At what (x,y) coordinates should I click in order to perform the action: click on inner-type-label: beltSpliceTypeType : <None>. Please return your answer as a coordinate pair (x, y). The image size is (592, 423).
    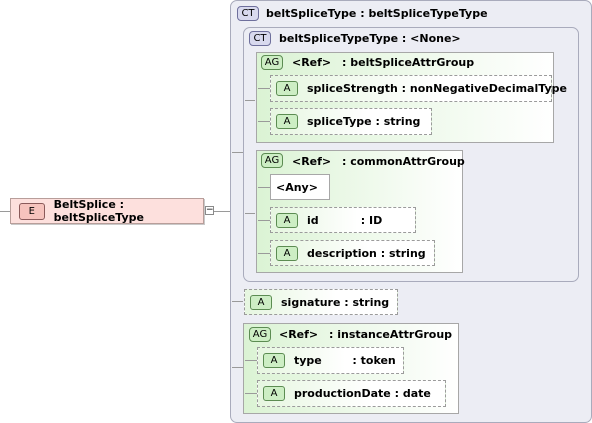
    Looking at the image, I should click on (370, 38).